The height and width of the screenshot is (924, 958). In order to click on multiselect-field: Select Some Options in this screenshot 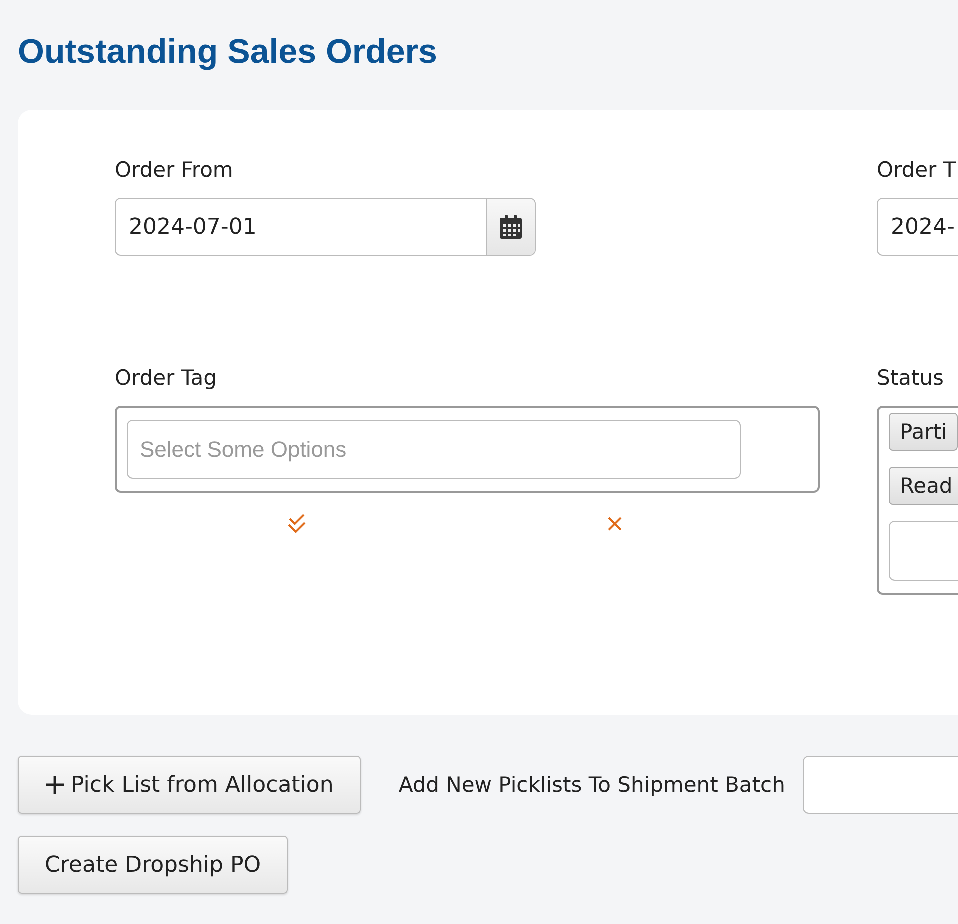, I will do `click(467, 449)`.